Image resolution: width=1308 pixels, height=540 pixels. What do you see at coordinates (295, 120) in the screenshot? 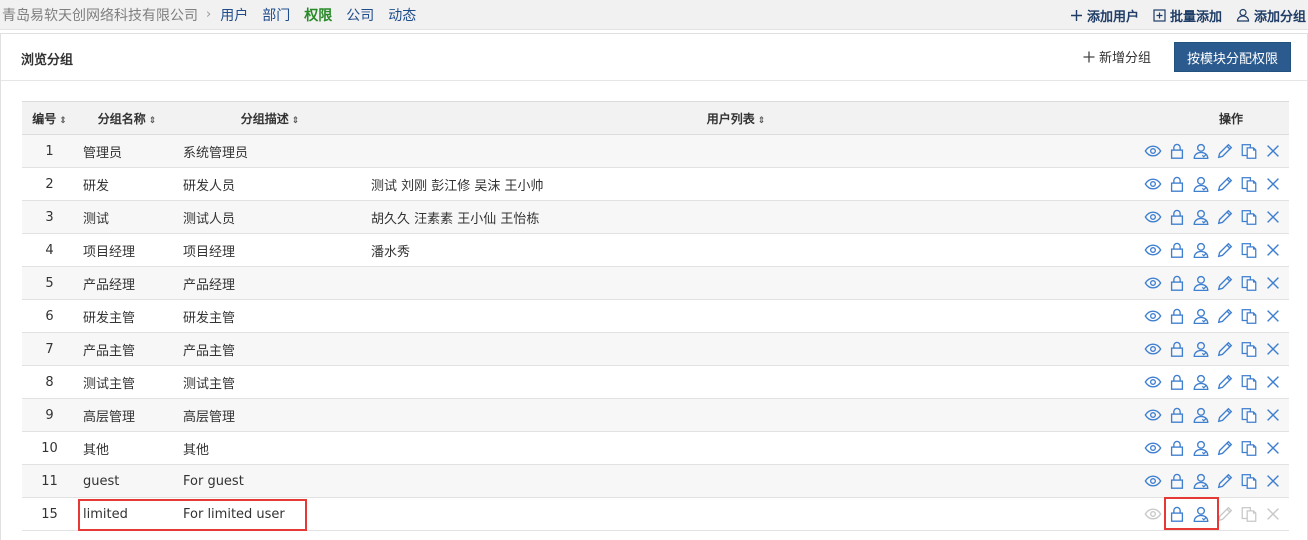
I see `sort-icon: ⇕` at bounding box center [295, 120].